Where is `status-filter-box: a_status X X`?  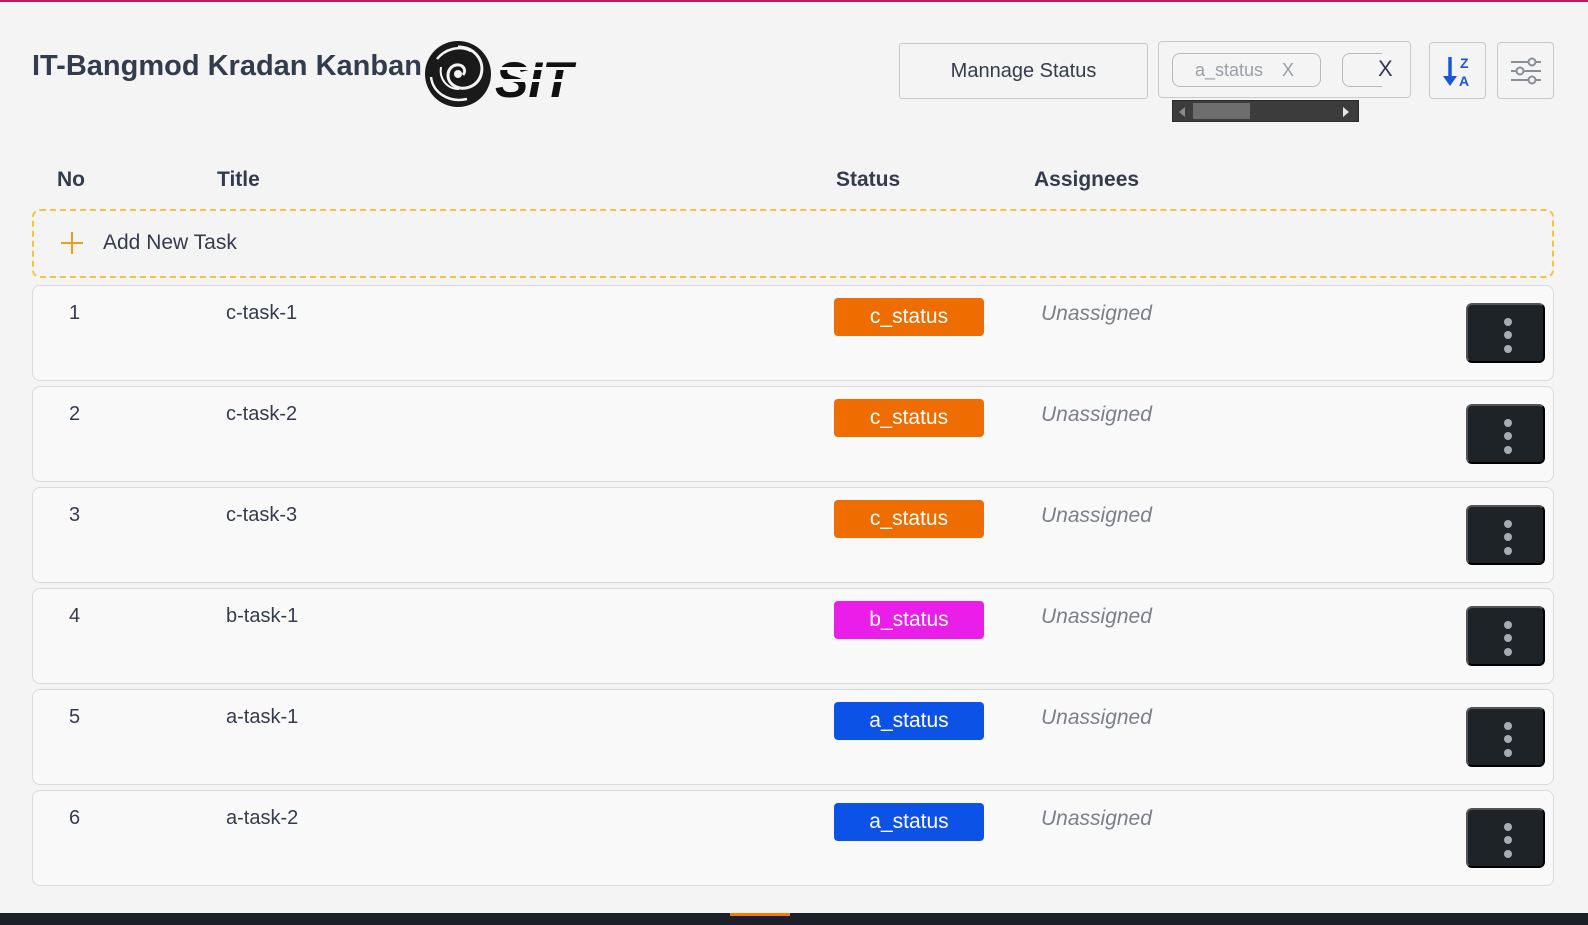
status-filter-box: a_status X X is located at coordinates (1284, 69).